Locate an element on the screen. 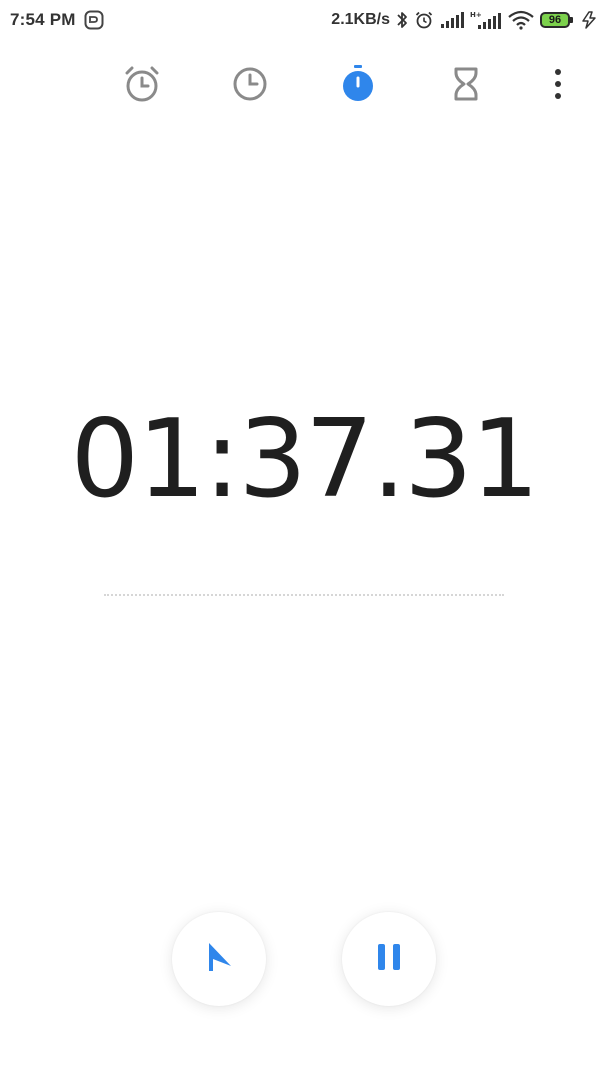 Image resolution: width=608 pixels, height=1080 pixels. pause-button is located at coordinates (389, 959).